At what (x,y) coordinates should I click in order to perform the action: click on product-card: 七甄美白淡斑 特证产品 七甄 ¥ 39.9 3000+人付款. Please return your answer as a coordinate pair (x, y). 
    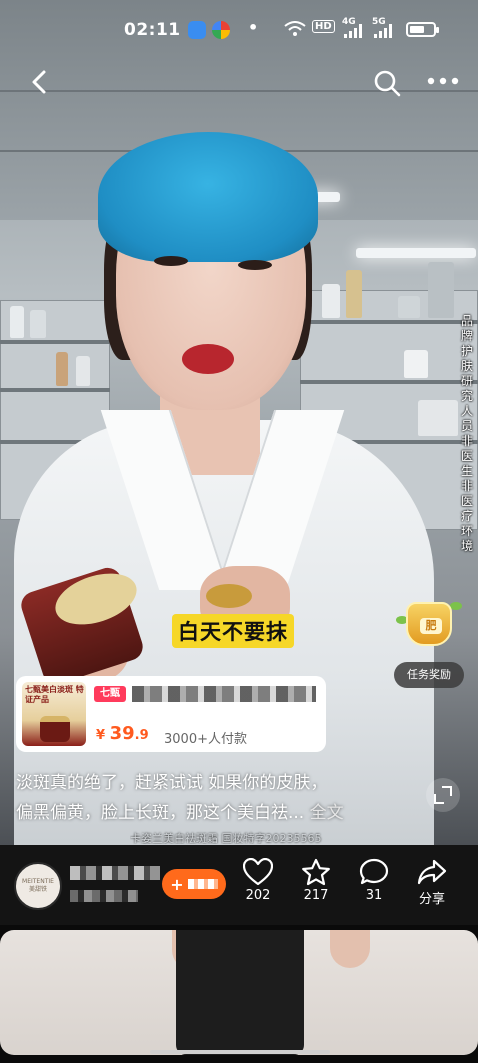
    Looking at the image, I should click on (171, 714).